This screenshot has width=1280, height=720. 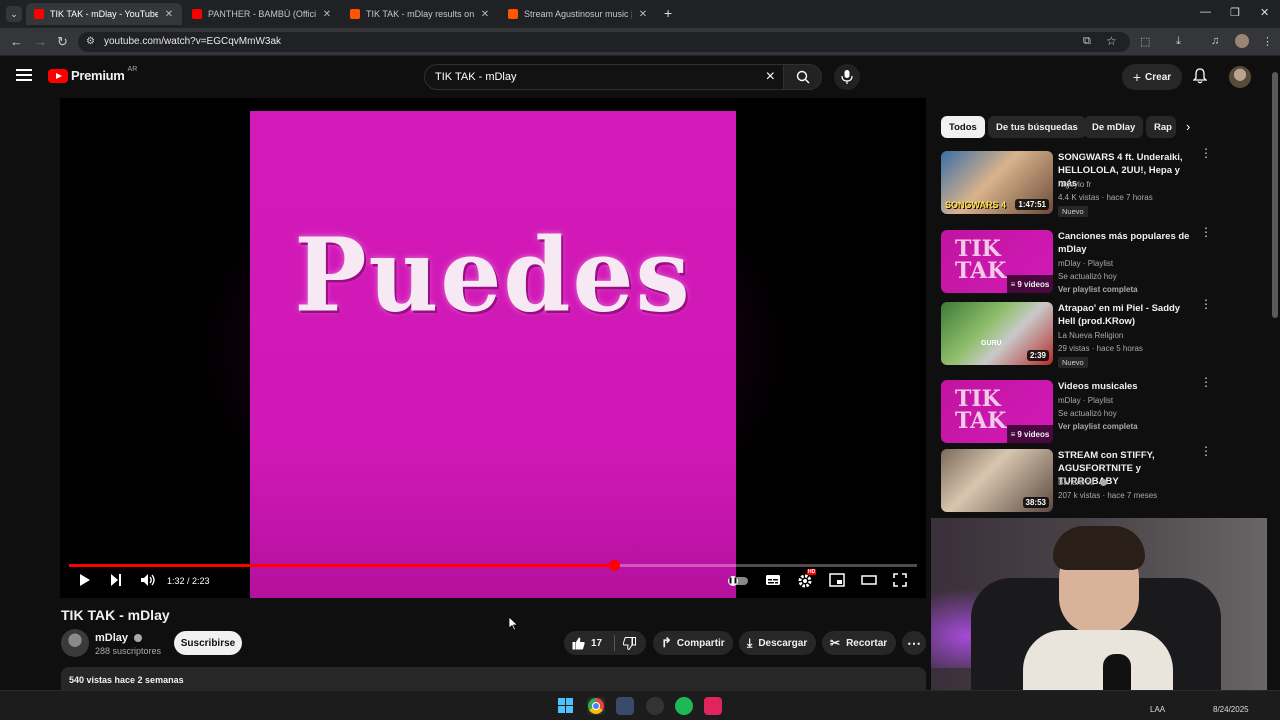 I want to click on settings-button: HD, so click(x=807, y=581).